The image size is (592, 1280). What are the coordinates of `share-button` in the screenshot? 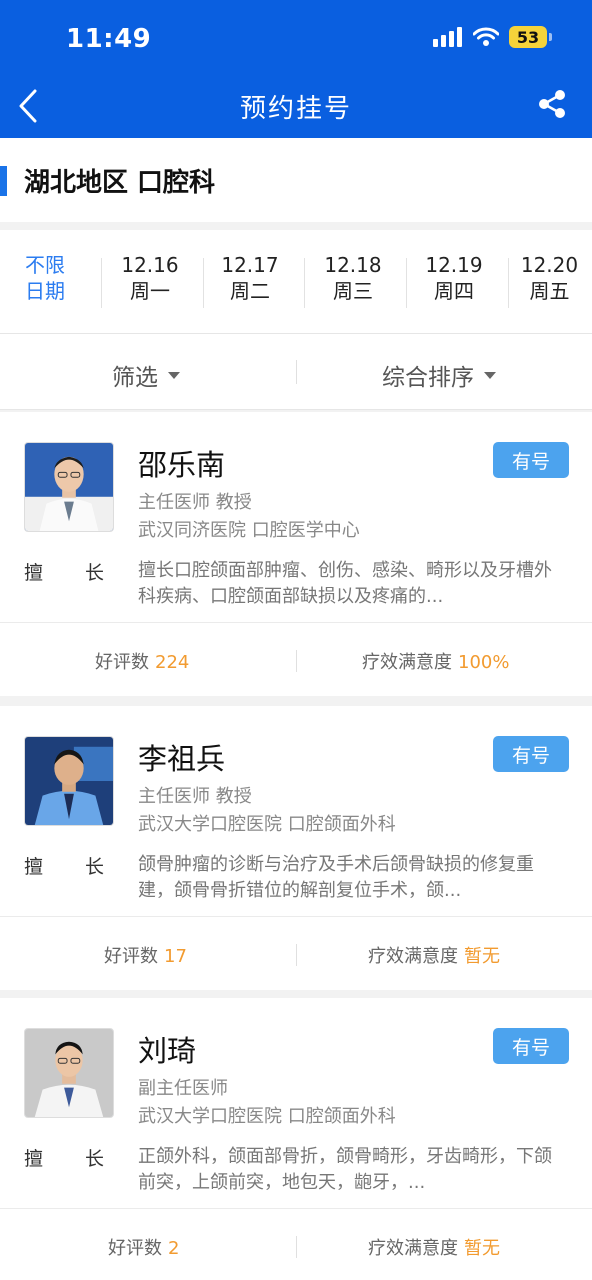 It's located at (552, 104).